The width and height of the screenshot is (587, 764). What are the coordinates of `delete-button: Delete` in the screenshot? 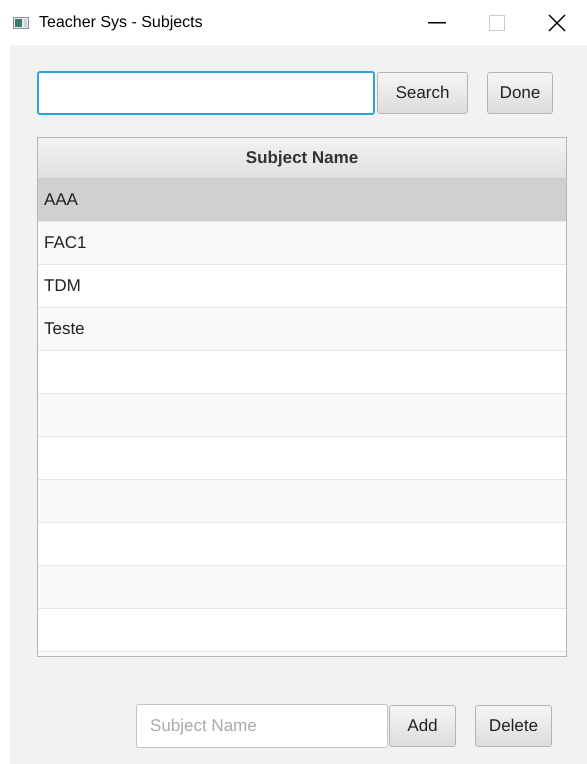 It's located at (513, 726).